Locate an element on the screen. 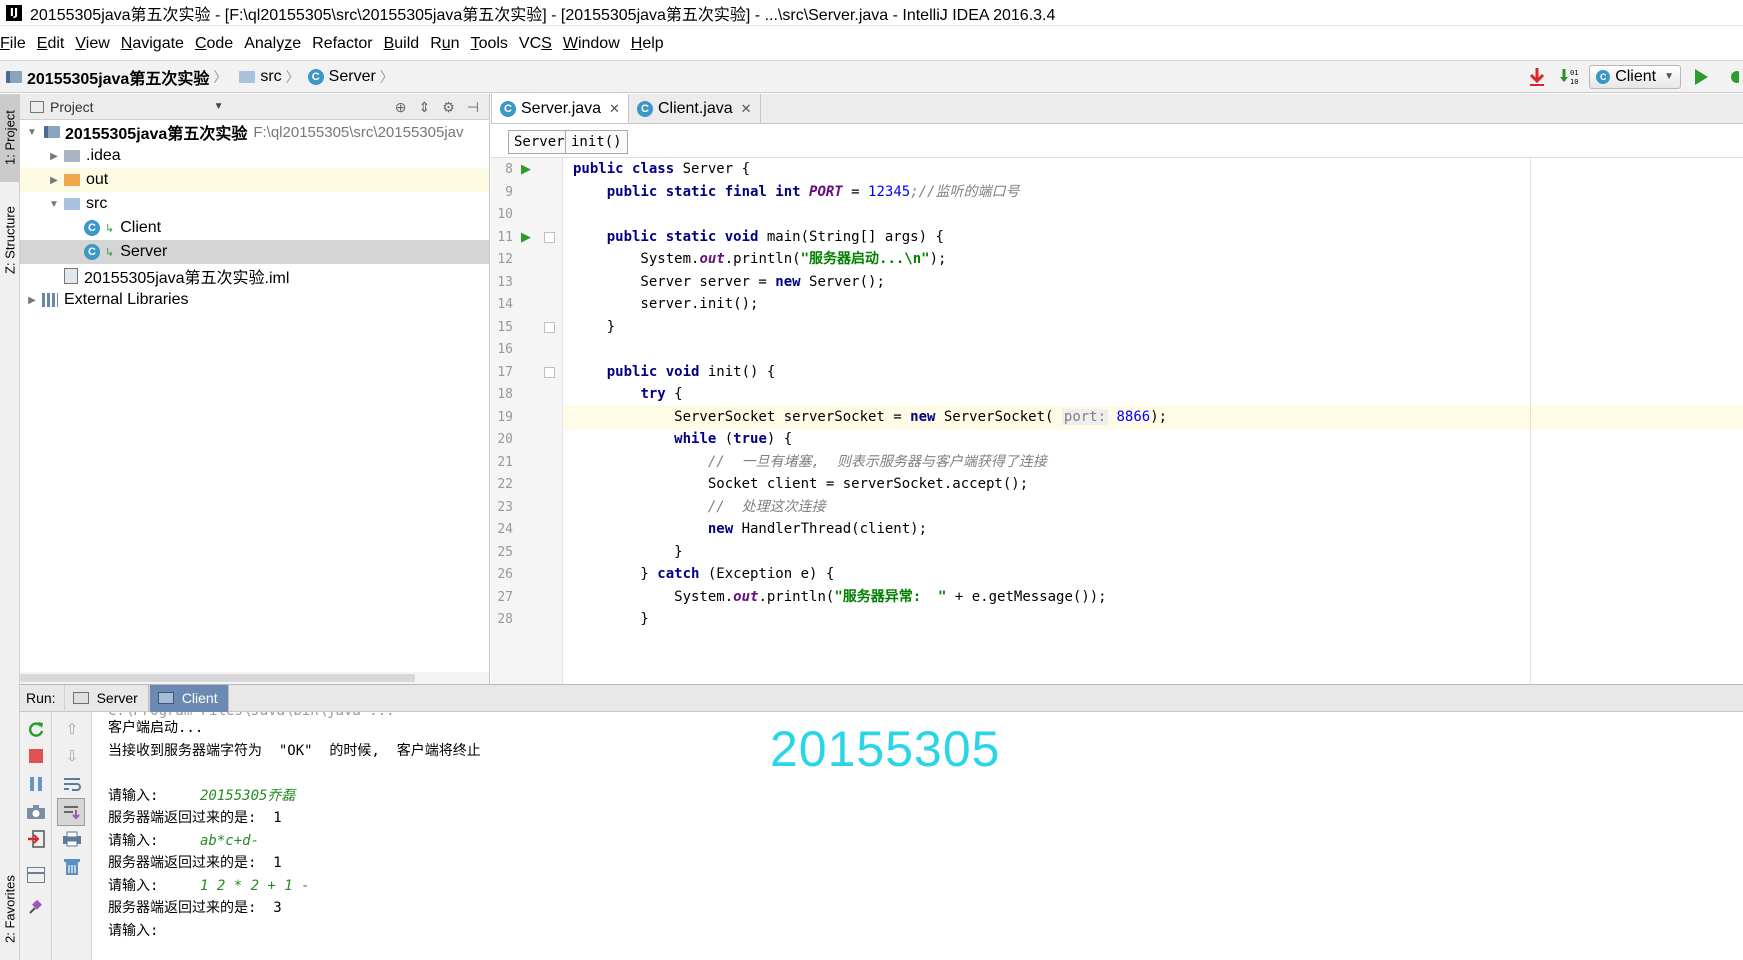 The width and height of the screenshot is (1743, 960). breadcrumb-method: init() is located at coordinates (596, 142).